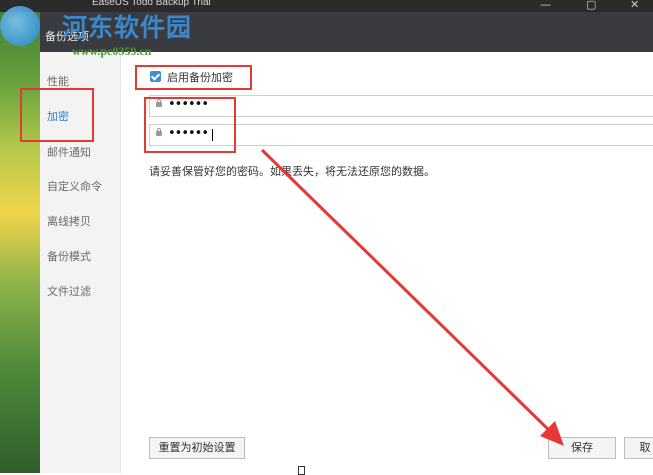 This screenshot has width=653, height=475. I want to click on mouse-cursor, so click(301, 470).